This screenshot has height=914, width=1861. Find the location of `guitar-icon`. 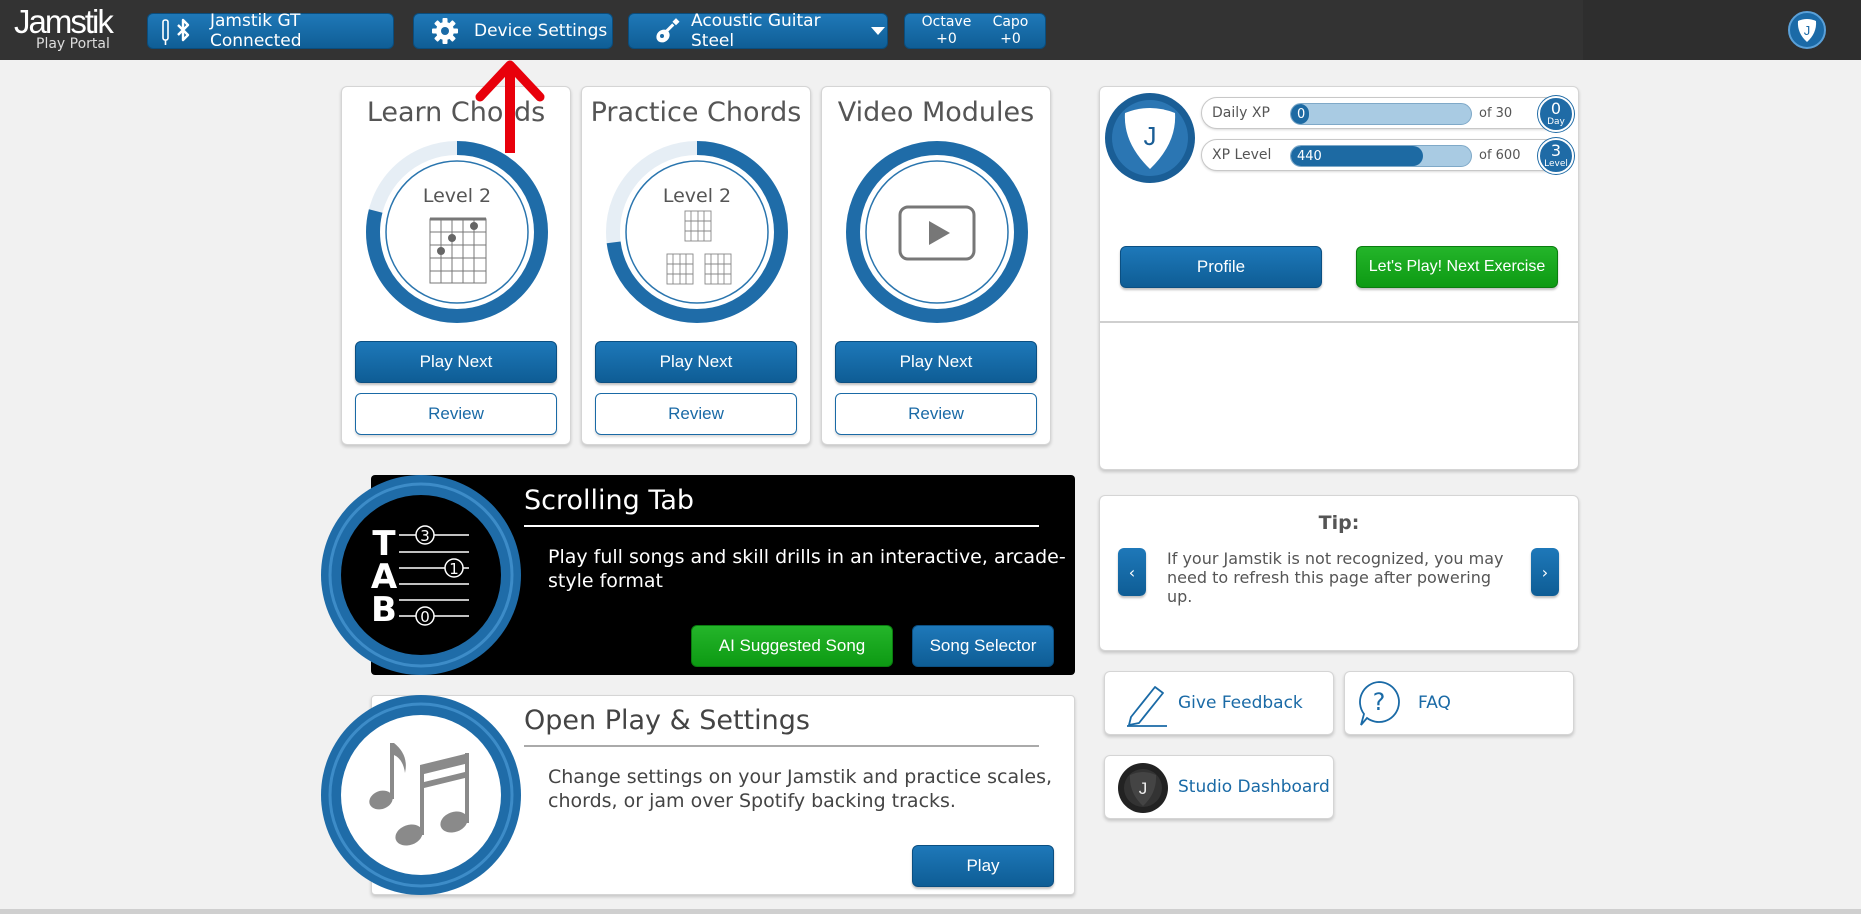

guitar-icon is located at coordinates (668, 30).